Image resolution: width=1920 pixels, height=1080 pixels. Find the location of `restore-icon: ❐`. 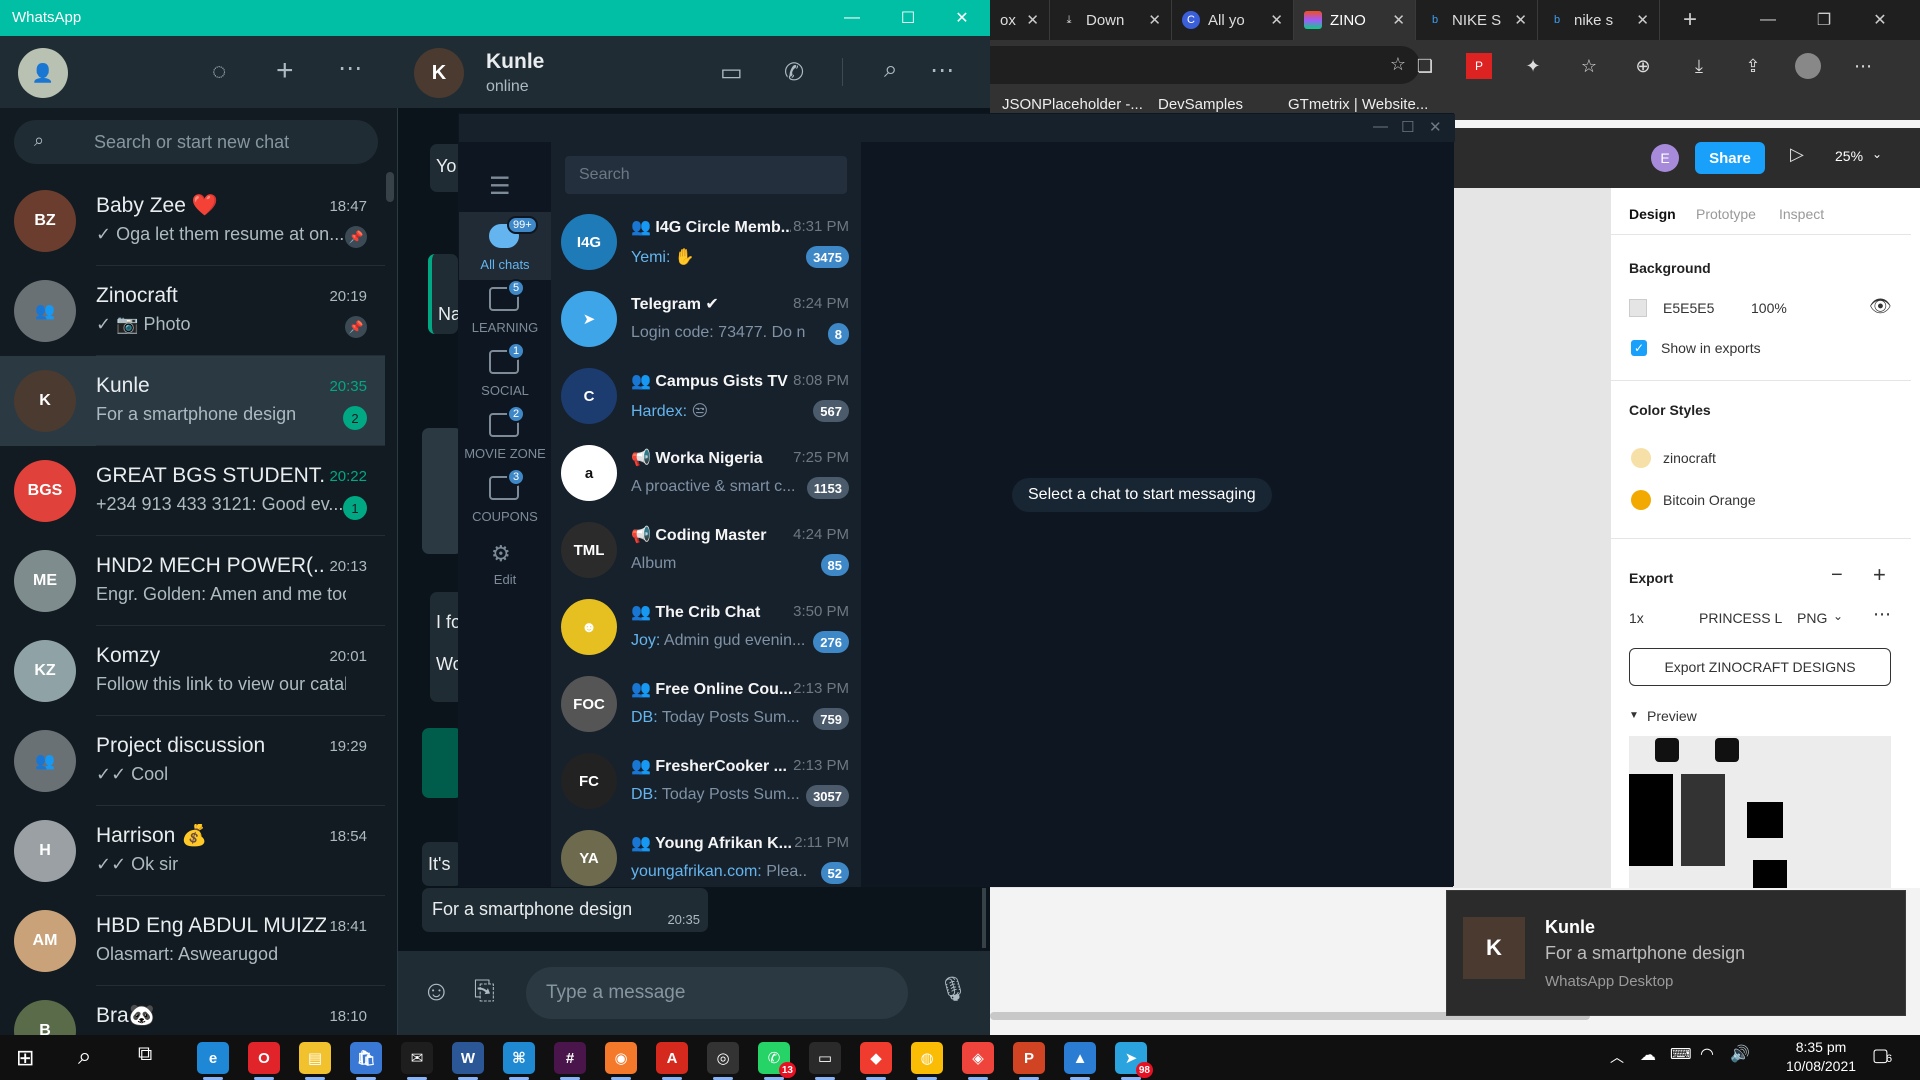

restore-icon: ❐ is located at coordinates (1824, 20).